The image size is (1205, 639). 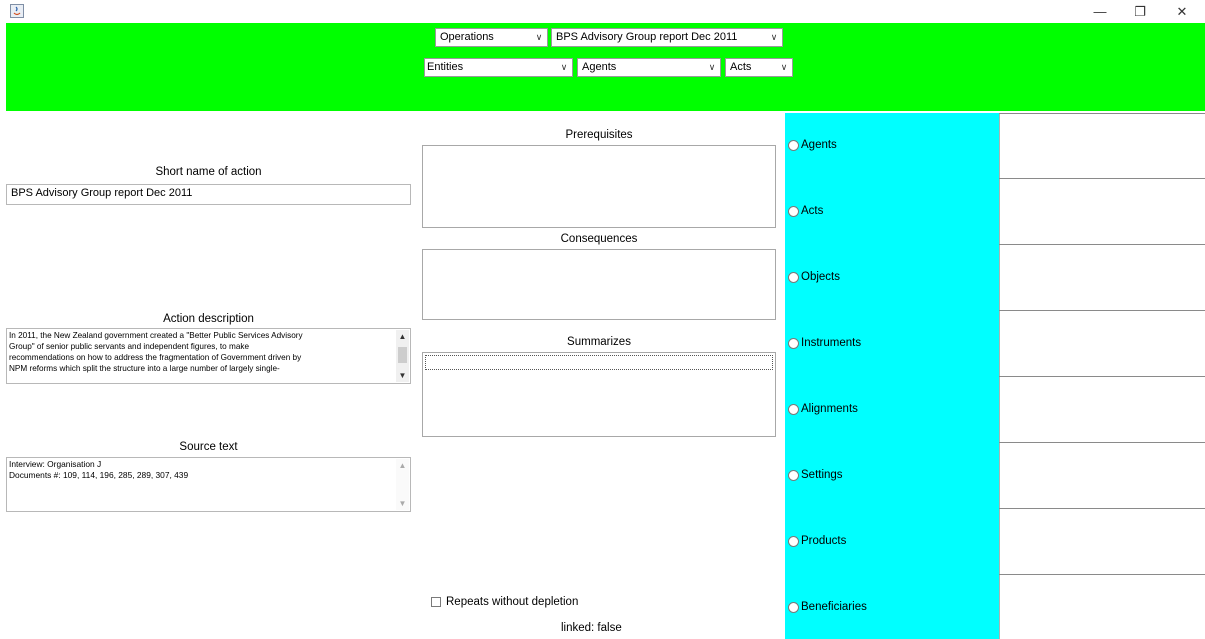 What do you see at coordinates (829, 409) in the screenshot?
I see `role-label: Alignments` at bounding box center [829, 409].